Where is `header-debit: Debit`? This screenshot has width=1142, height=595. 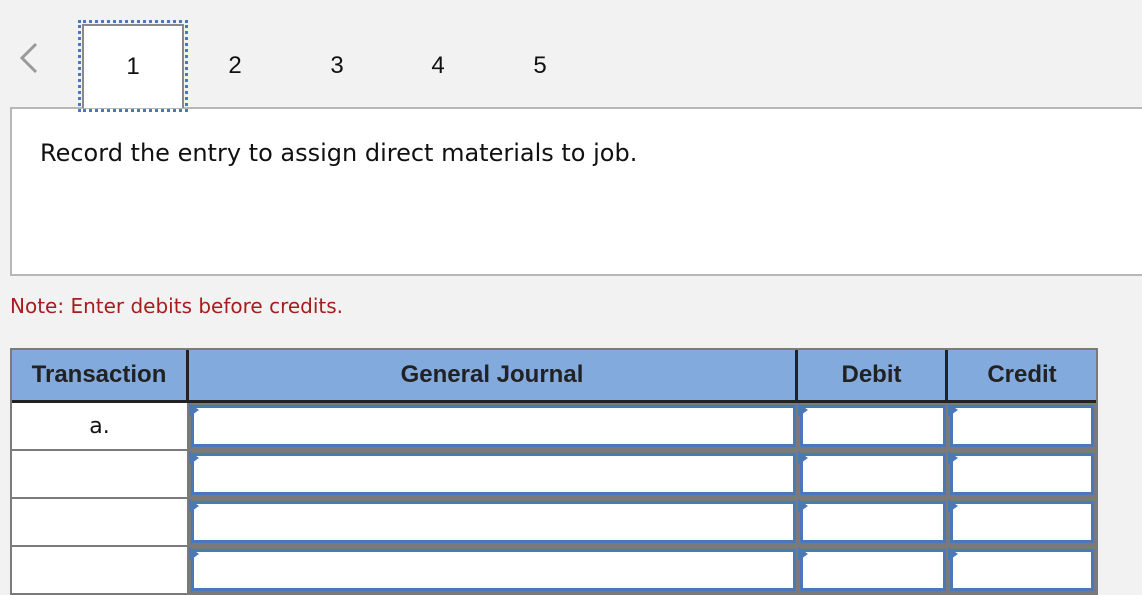 header-debit: Debit is located at coordinates (873, 375).